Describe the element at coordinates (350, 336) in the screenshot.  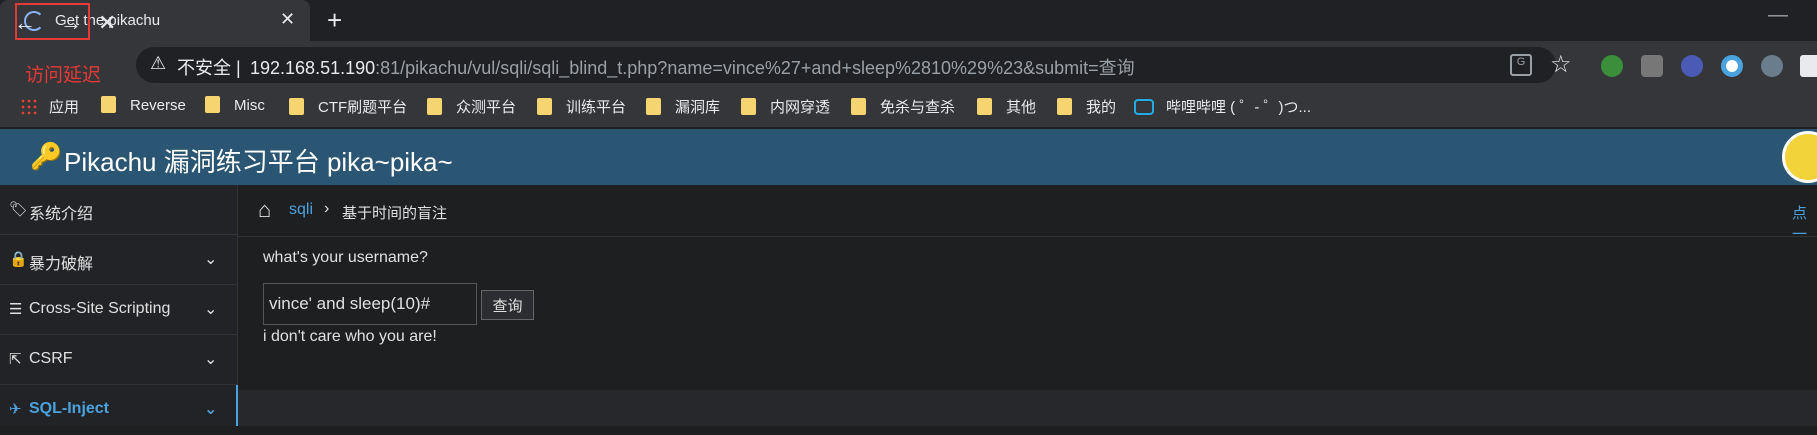
I see `result-message: i don't care who you are!` at that location.